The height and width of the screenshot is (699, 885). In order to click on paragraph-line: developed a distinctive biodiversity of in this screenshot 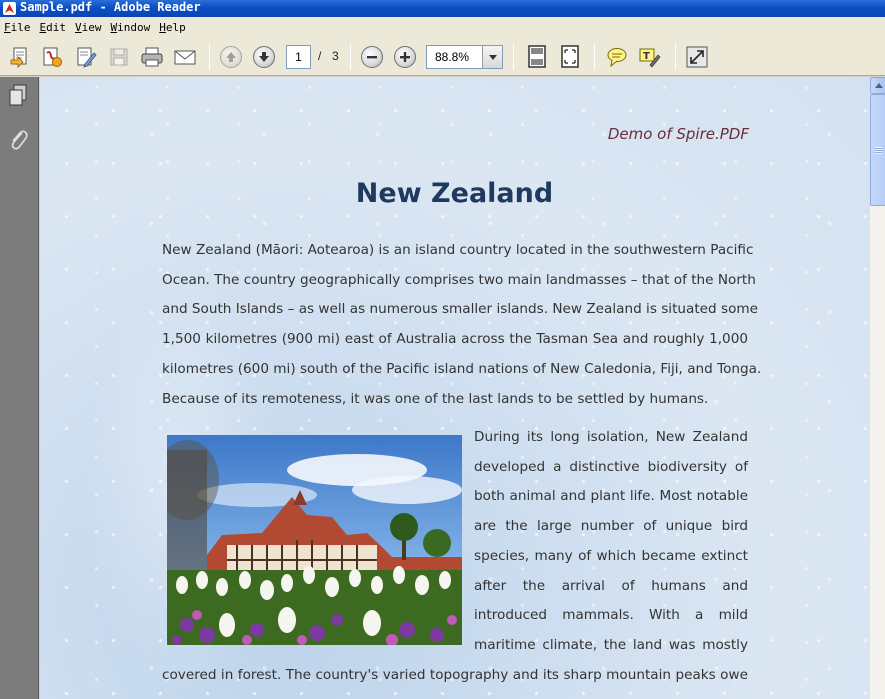, I will do `click(611, 467)`.